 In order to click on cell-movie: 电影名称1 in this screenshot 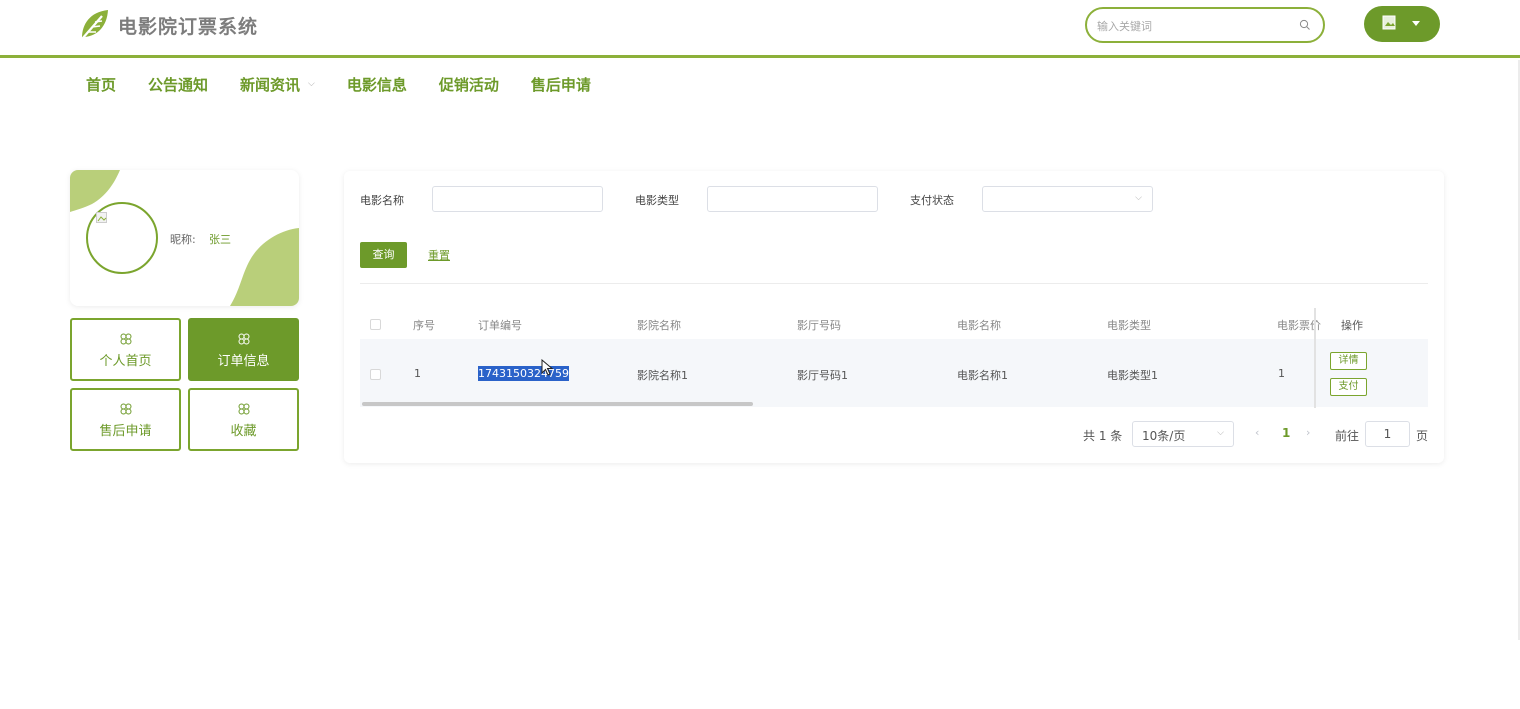, I will do `click(982, 375)`.